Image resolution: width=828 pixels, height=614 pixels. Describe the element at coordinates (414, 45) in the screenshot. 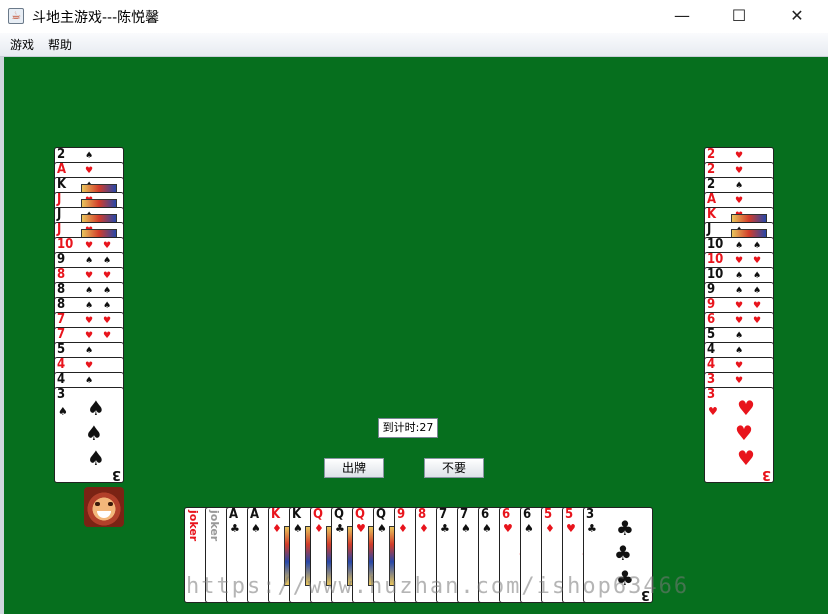

I see `menu-bar: 游戏 帮助` at that location.